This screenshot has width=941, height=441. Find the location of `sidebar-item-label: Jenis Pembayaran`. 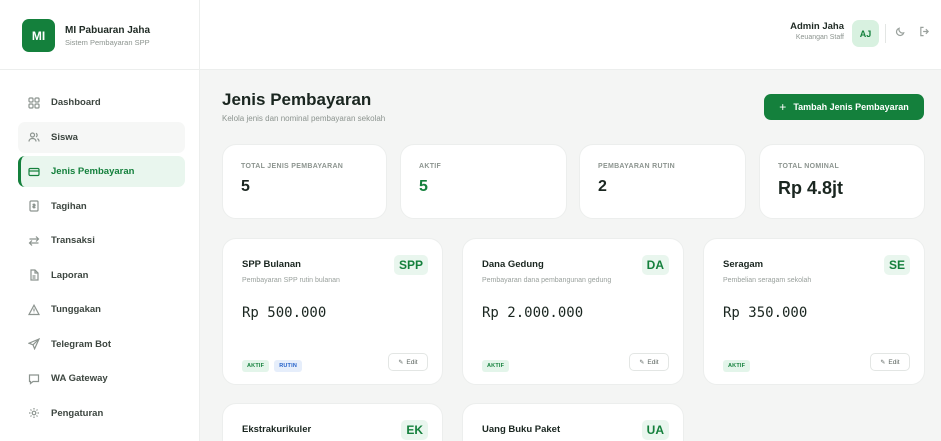

sidebar-item-label: Jenis Pembayaran is located at coordinates (93, 171).